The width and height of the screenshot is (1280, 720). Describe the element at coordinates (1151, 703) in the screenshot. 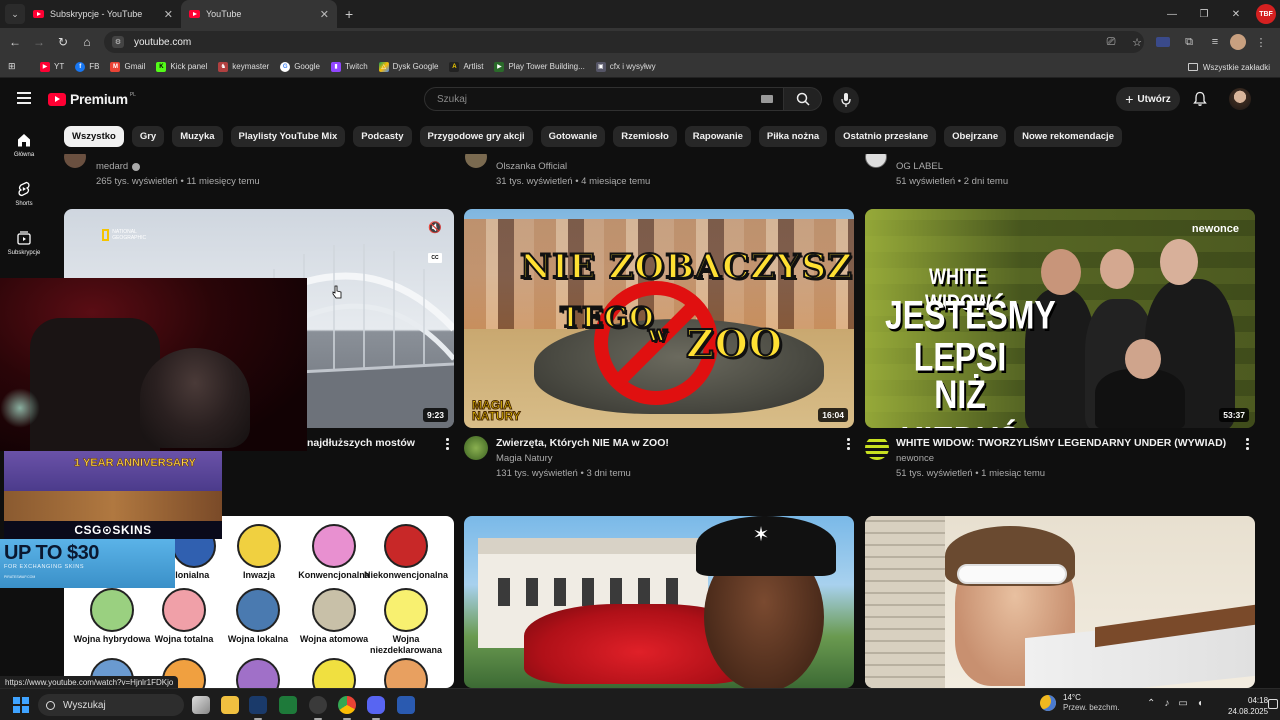

I see `chevron-up-icon: ⌃` at that location.